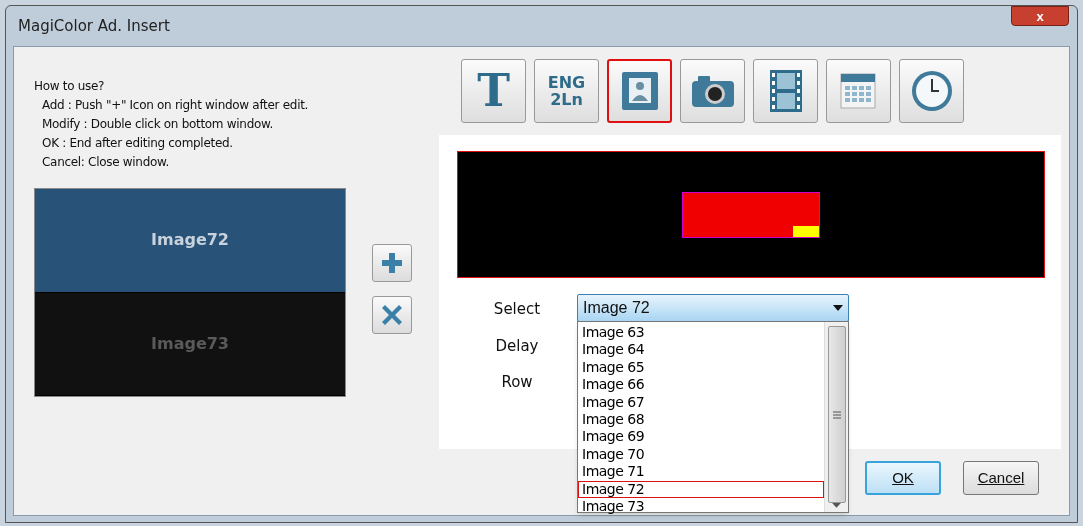 The height and width of the screenshot is (526, 1083). What do you see at coordinates (903, 478) in the screenshot?
I see `ok-button: OK` at bounding box center [903, 478].